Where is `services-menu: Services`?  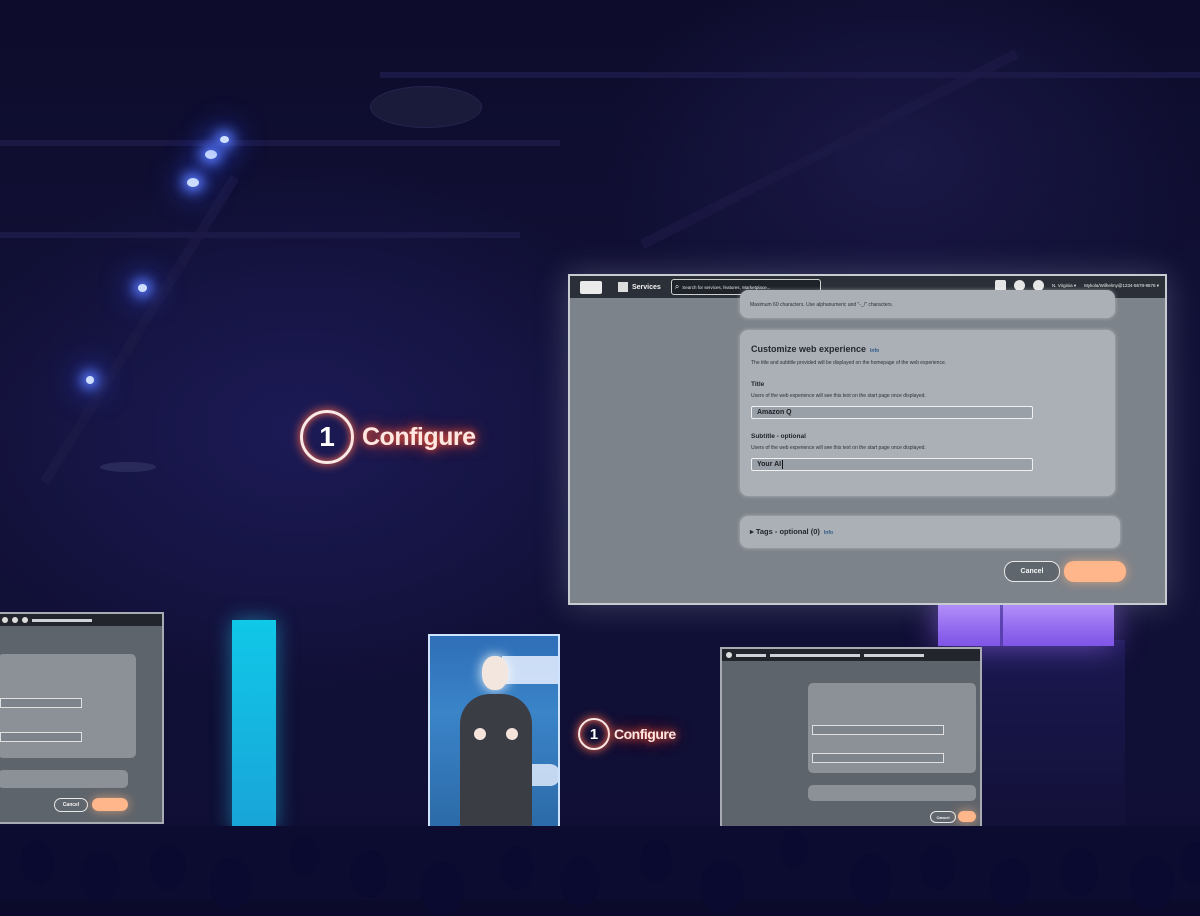 services-menu: Services is located at coordinates (646, 287).